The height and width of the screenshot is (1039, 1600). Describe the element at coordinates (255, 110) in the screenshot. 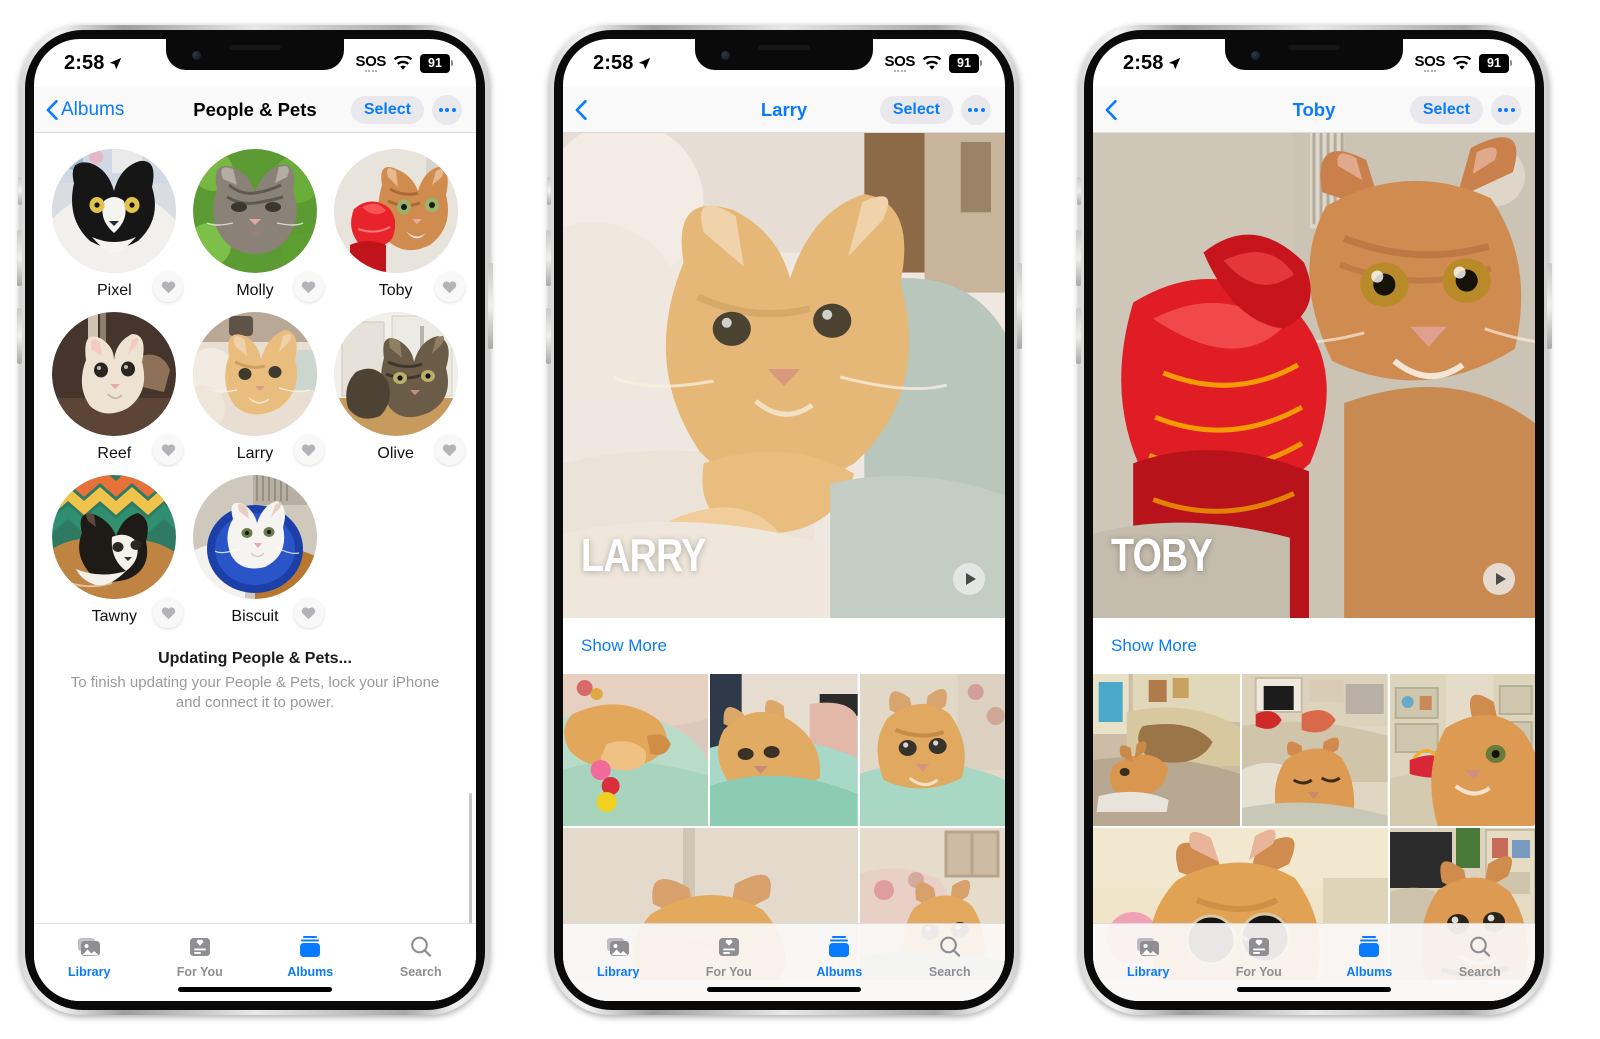

I see `navigation-bar: Albums People & Pets Select` at that location.